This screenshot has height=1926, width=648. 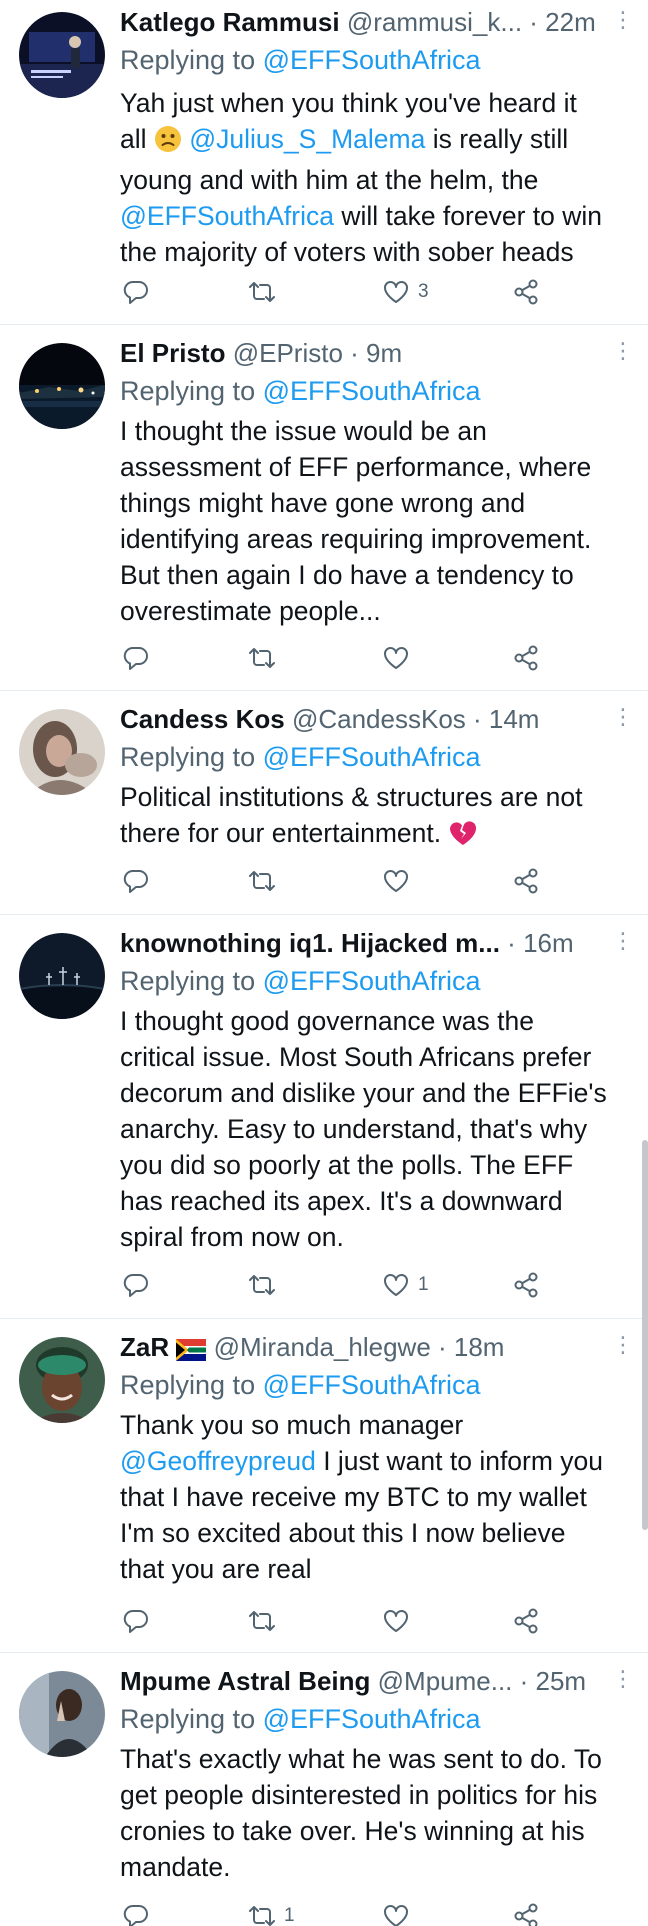 What do you see at coordinates (459, 1461) in the screenshot?
I see `text-segment: I just want to inform you` at bounding box center [459, 1461].